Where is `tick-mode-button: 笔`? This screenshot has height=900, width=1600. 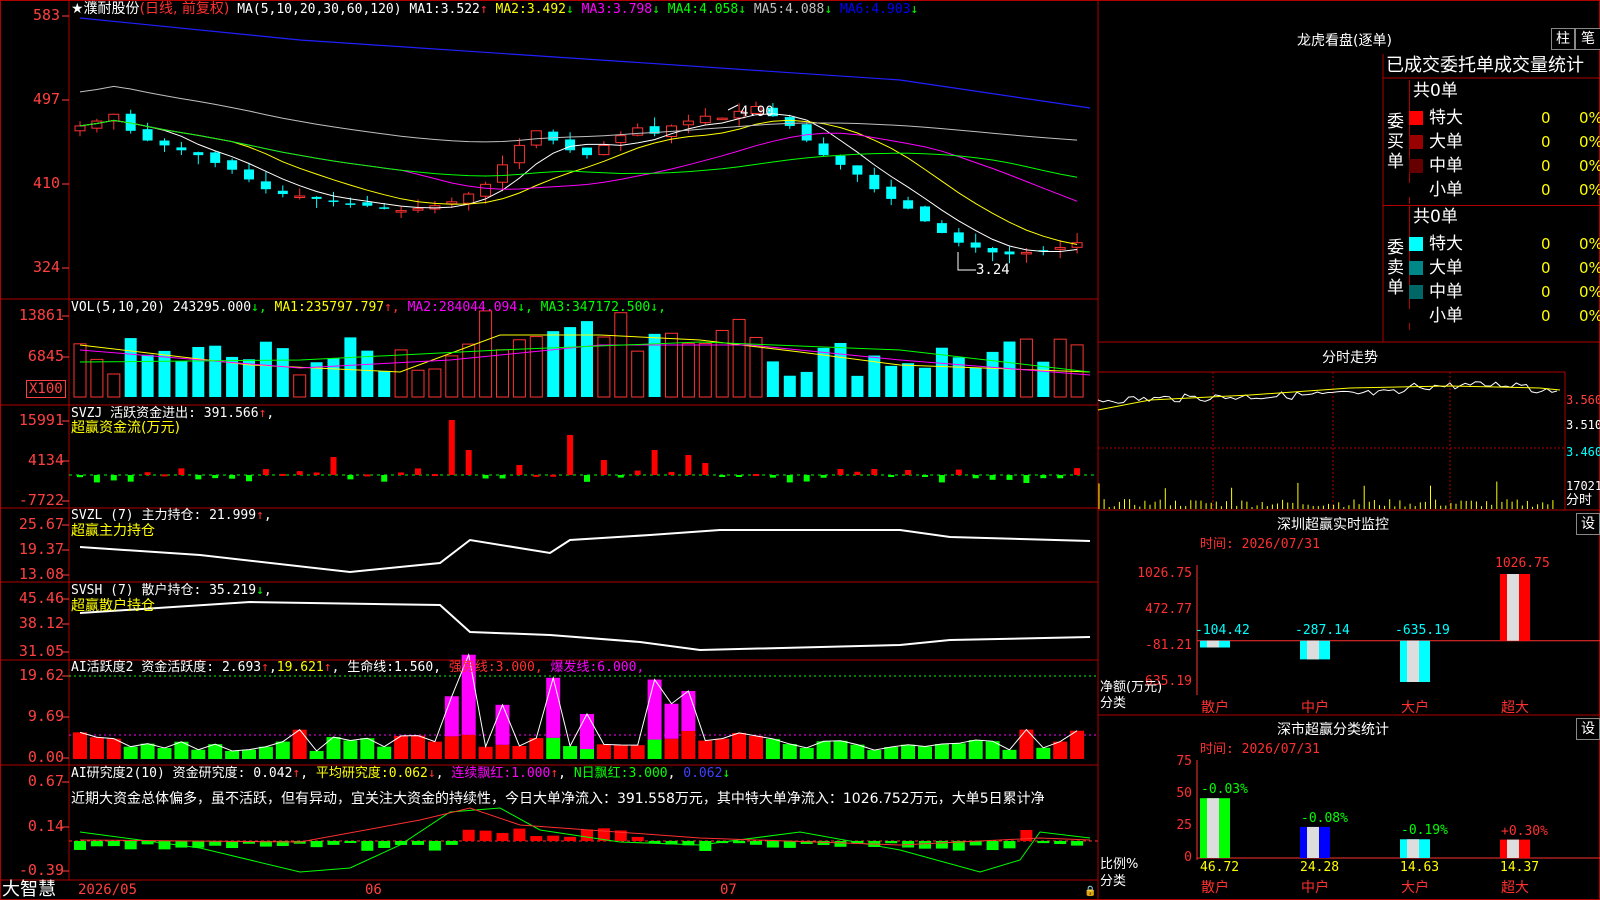 tick-mode-button: 笔 is located at coordinates (1587, 39).